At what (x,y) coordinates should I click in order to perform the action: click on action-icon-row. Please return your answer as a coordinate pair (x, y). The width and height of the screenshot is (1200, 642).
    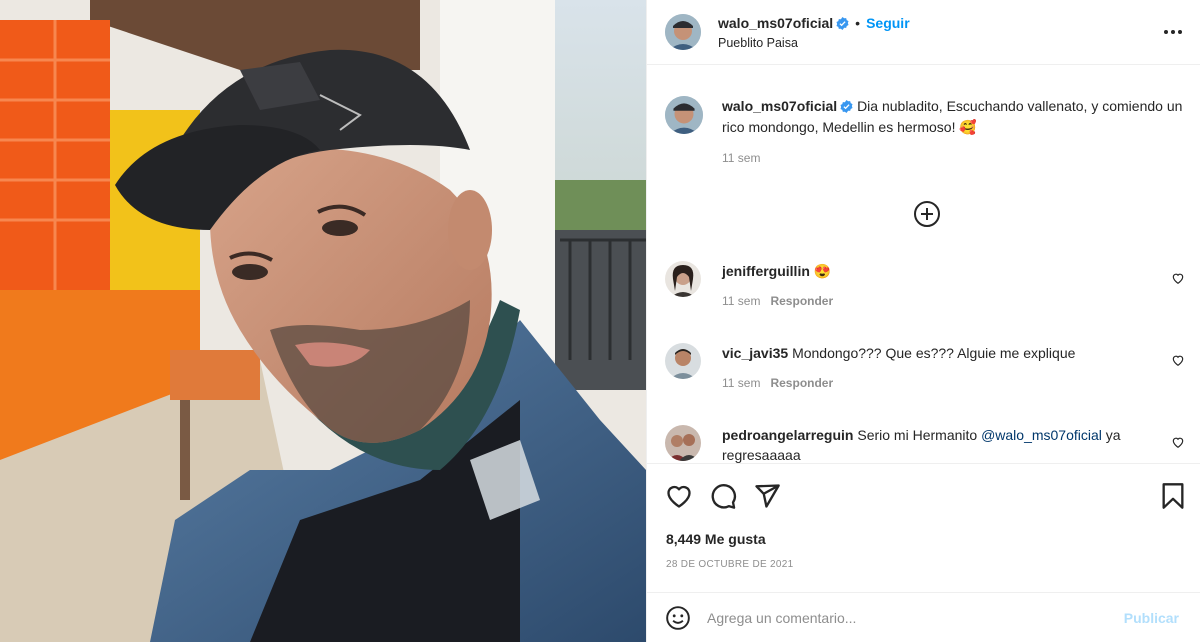
    Looking at the image, I should click on (926, 496).